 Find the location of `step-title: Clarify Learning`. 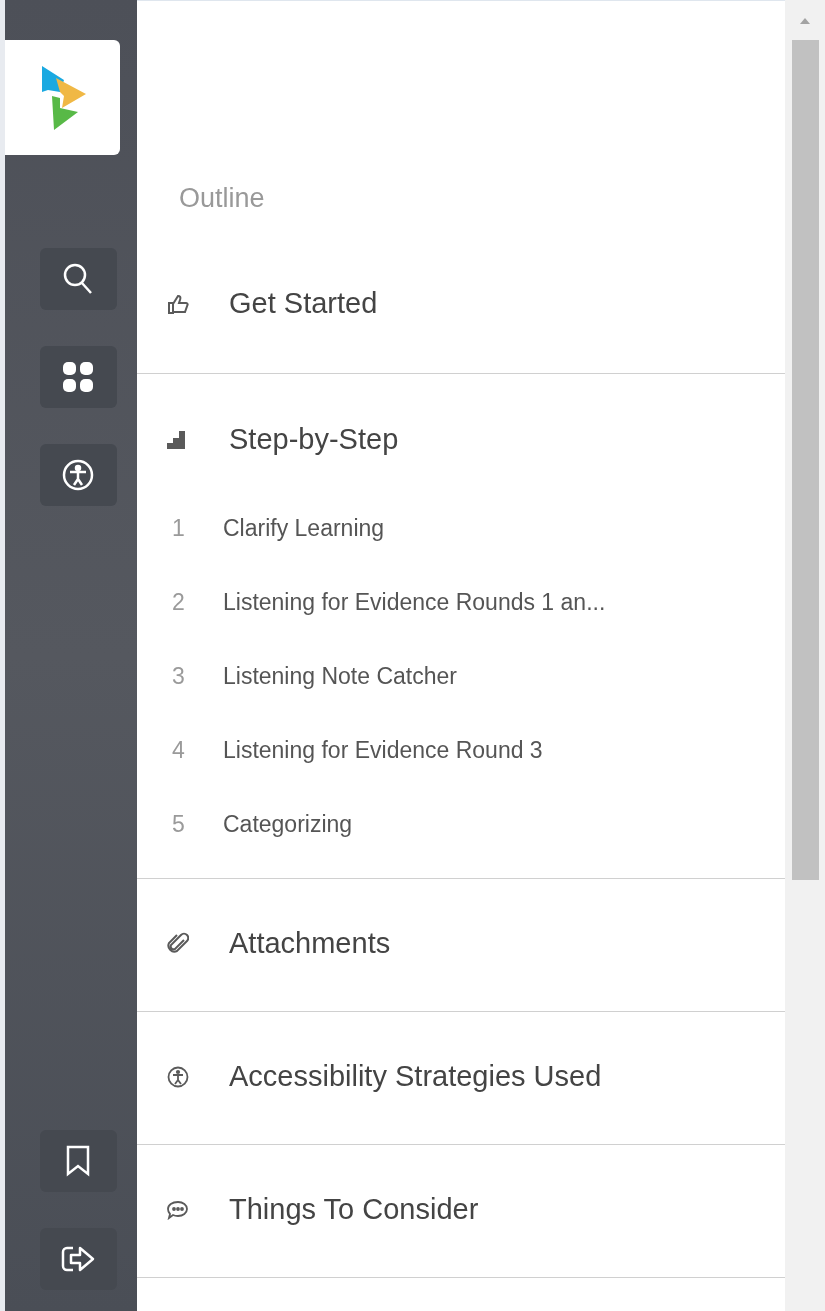

step-title: Clarify Learning is located at coordinates (304, 528).